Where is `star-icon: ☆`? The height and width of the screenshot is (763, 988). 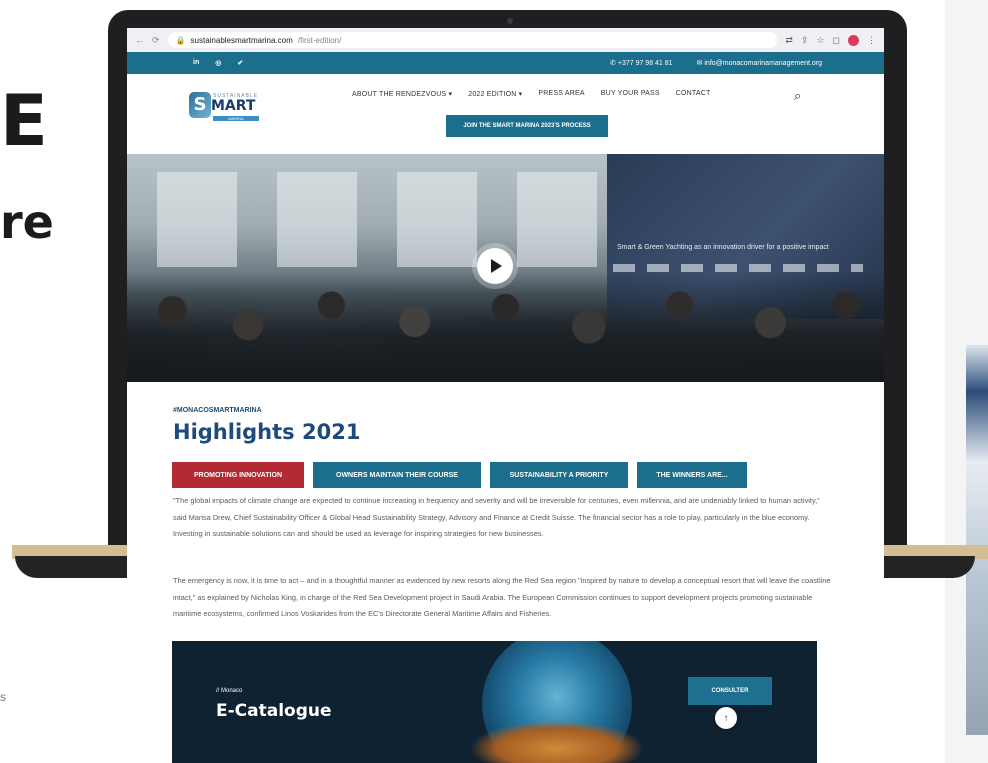 star-icon: ☆ is located at coordinates (820, 40).